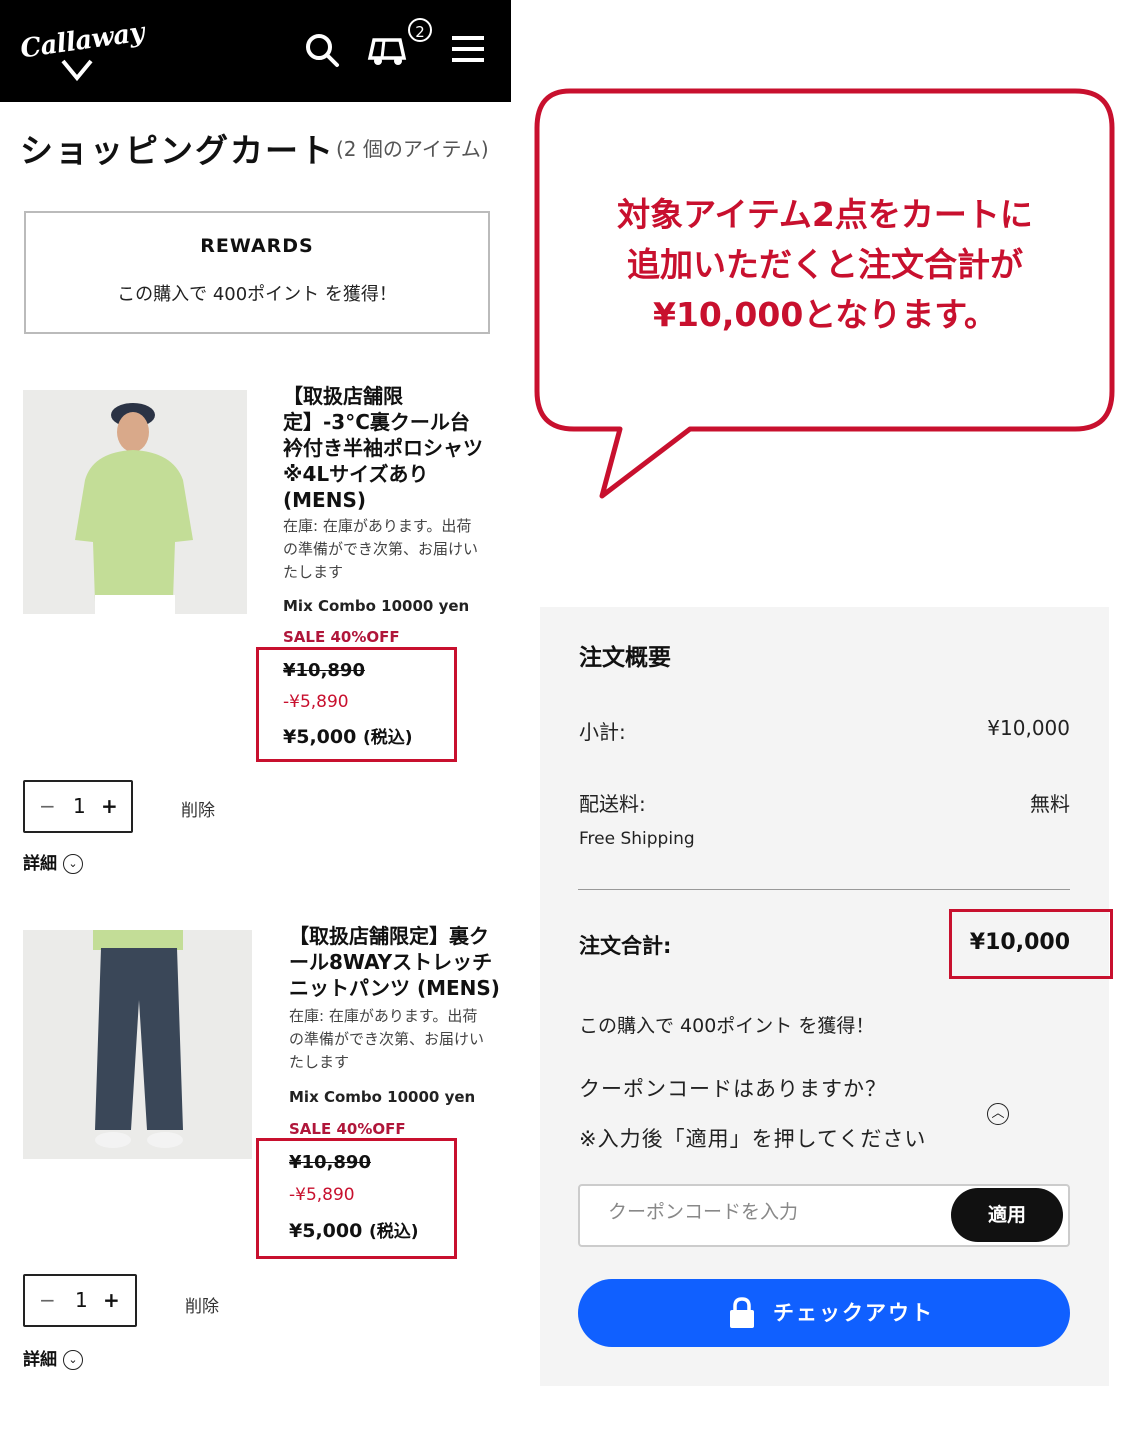 This screenshot has width=1140, height=1438. I want to click on rewards-text: この購入で 400ポイント を獲得！, so click(257, 294).